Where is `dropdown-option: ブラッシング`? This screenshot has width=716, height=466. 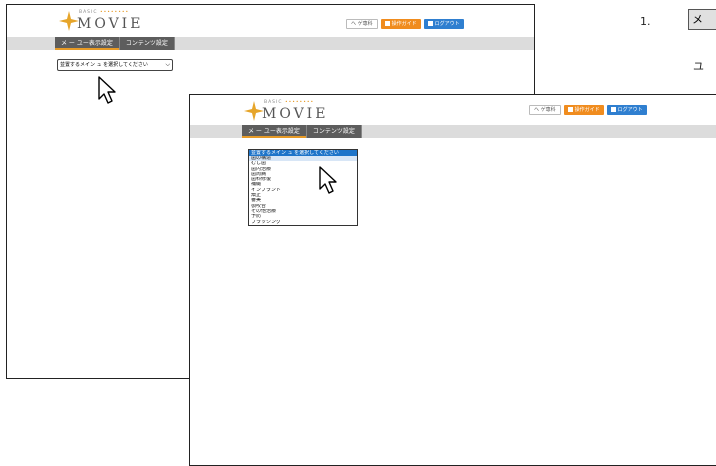 dropdown-option: ブラッシング is located at coordinates (303, 222).